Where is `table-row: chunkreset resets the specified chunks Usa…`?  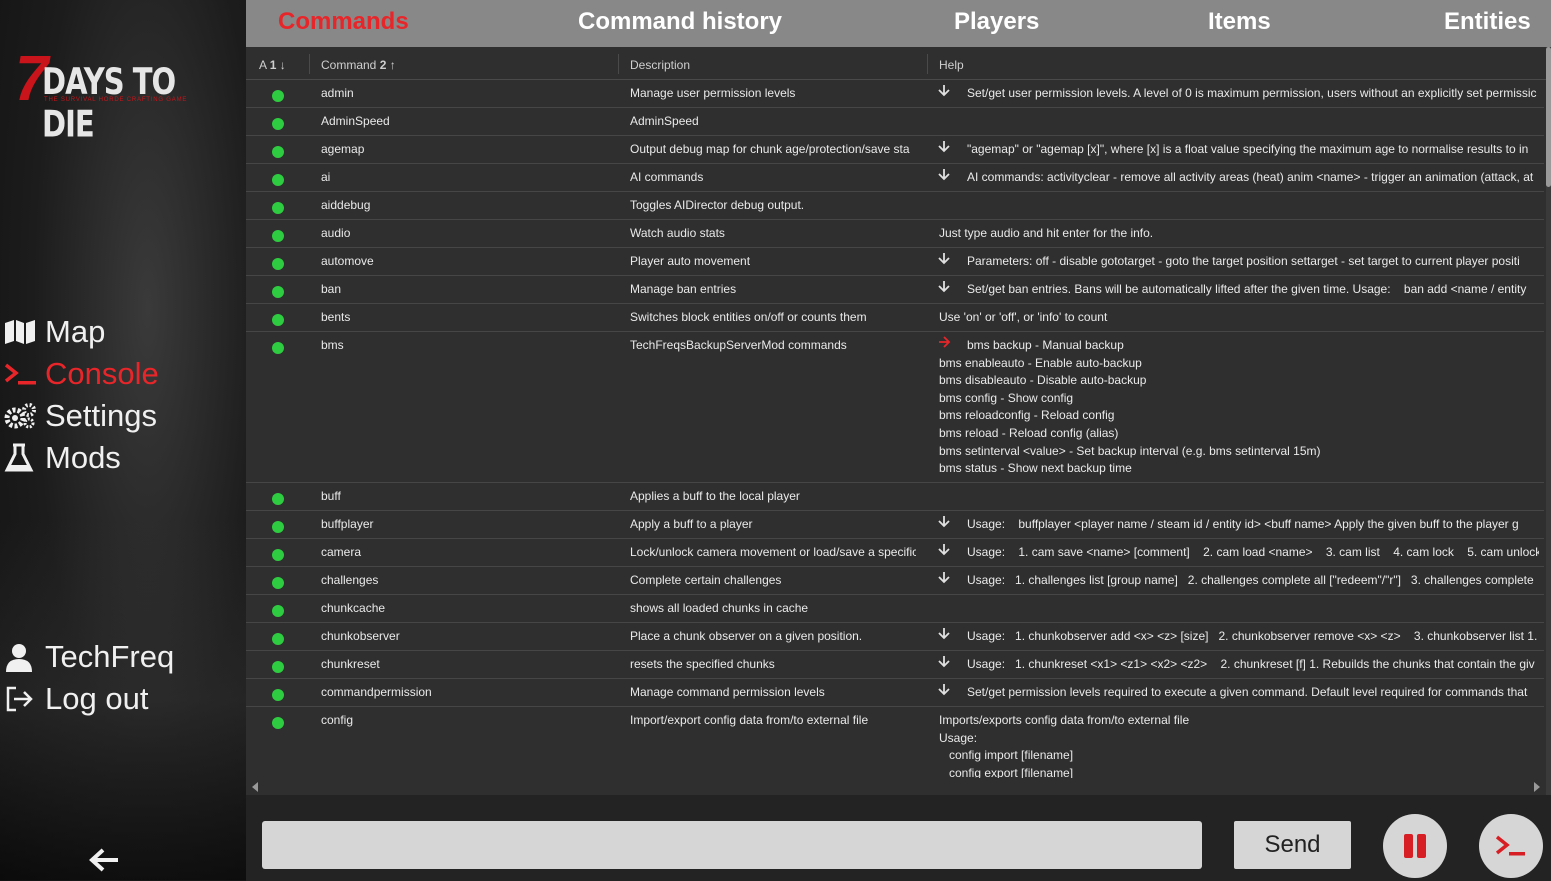
table-row: chunkreset resets the specified chunks Usa… is located at coordinates (895, 665).